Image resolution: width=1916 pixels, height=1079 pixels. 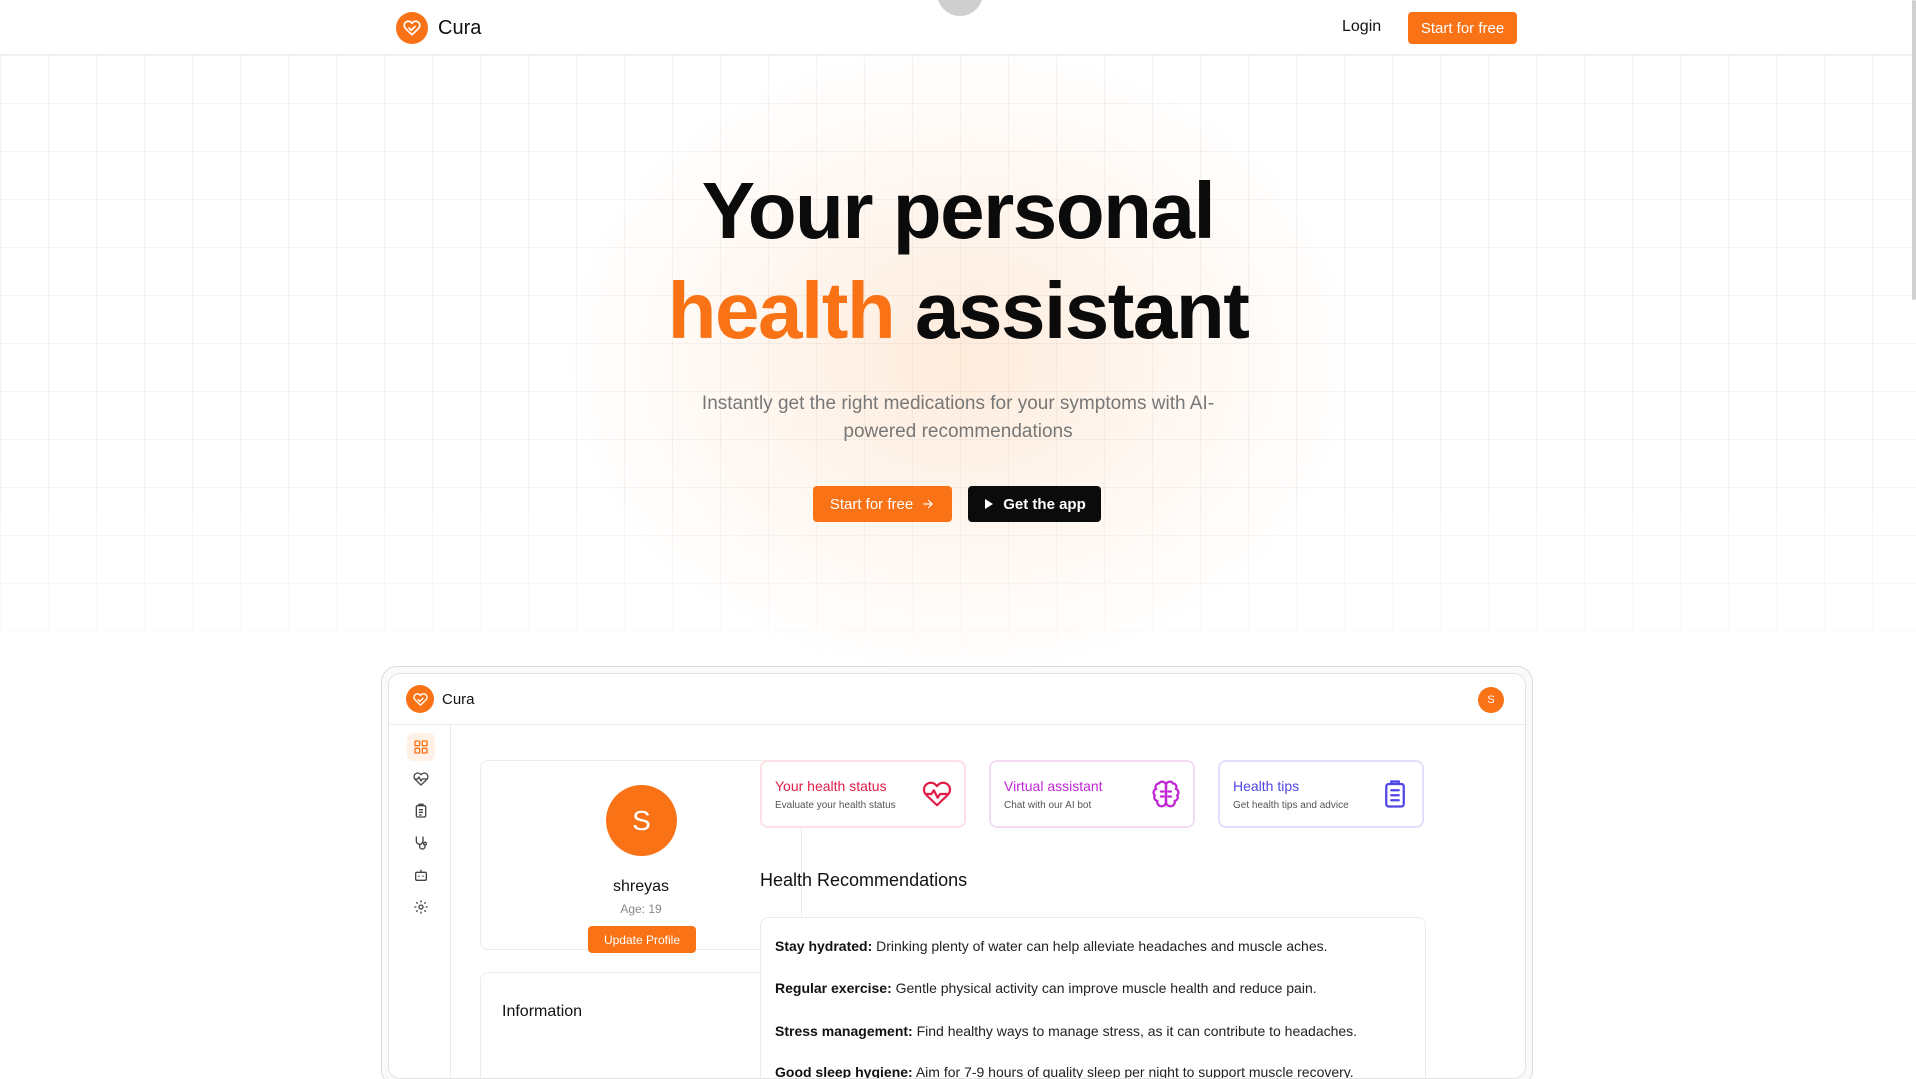 What do you see at coordinates (440, 699) in the screenshot?
I see `dashboard-brand: Cura` at bounding box center [440, 699].